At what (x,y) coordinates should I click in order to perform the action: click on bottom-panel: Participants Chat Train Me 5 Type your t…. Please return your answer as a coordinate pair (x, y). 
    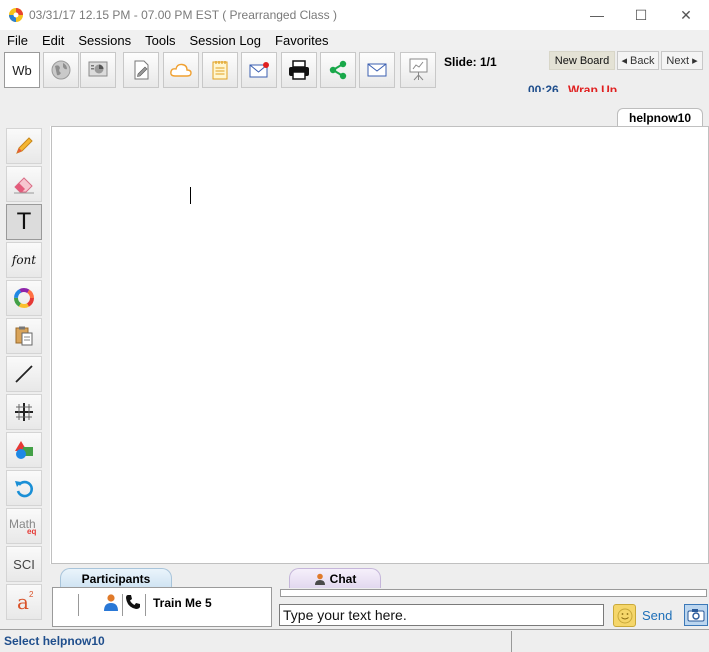
    Looking at the image, I should click on (379, 596).